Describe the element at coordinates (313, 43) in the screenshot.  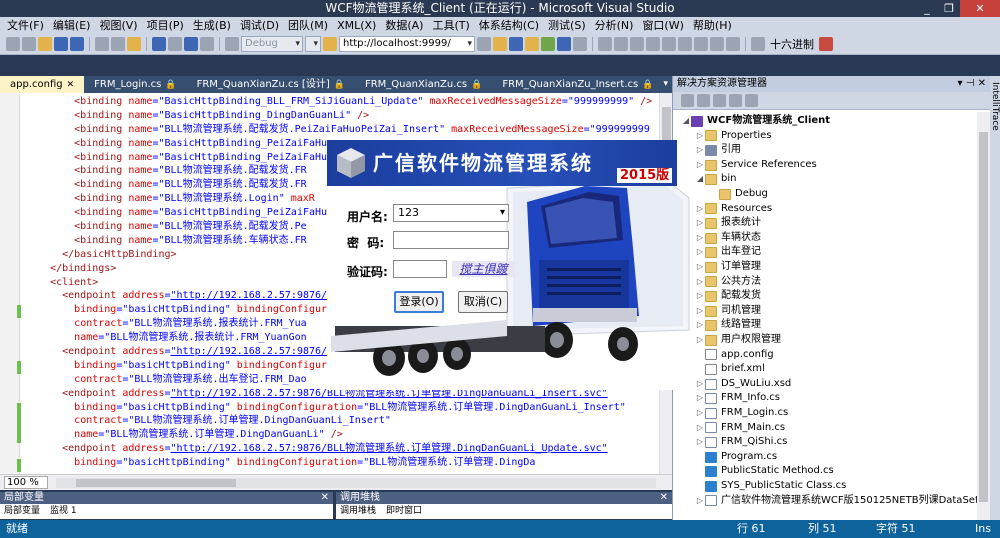
I see `platform-combo` at that location.